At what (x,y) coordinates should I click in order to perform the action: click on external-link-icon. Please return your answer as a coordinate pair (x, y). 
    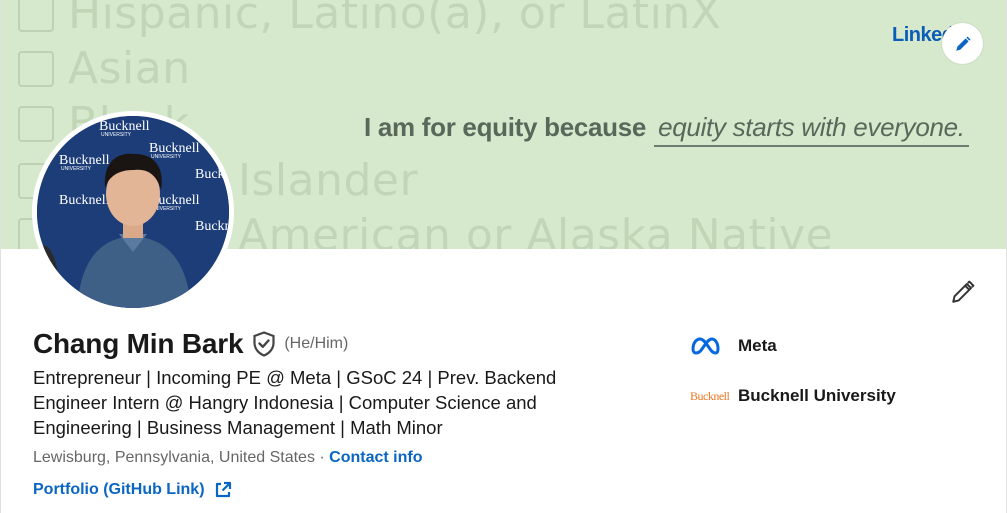
    Looking at the image, I should click on (223, 490).